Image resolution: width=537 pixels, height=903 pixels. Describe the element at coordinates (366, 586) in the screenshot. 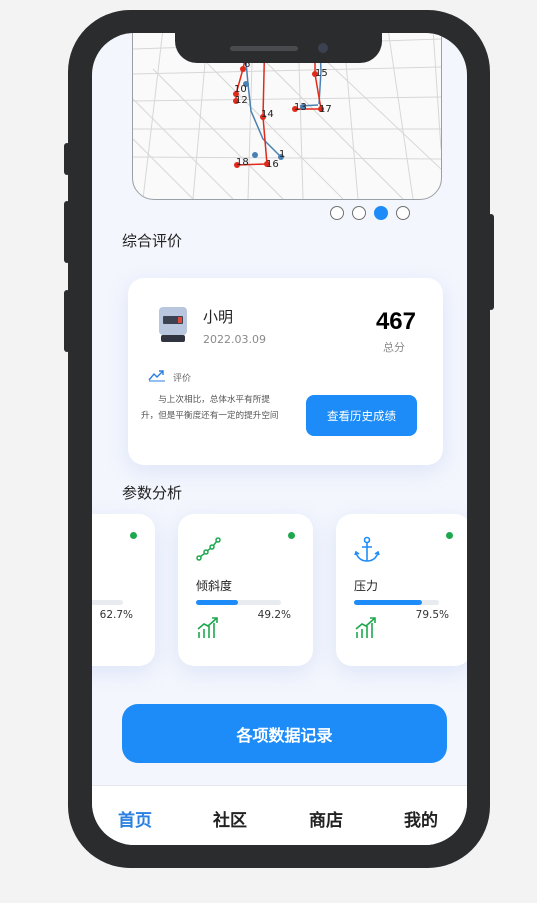

I see `param-label: 压力` at that location.